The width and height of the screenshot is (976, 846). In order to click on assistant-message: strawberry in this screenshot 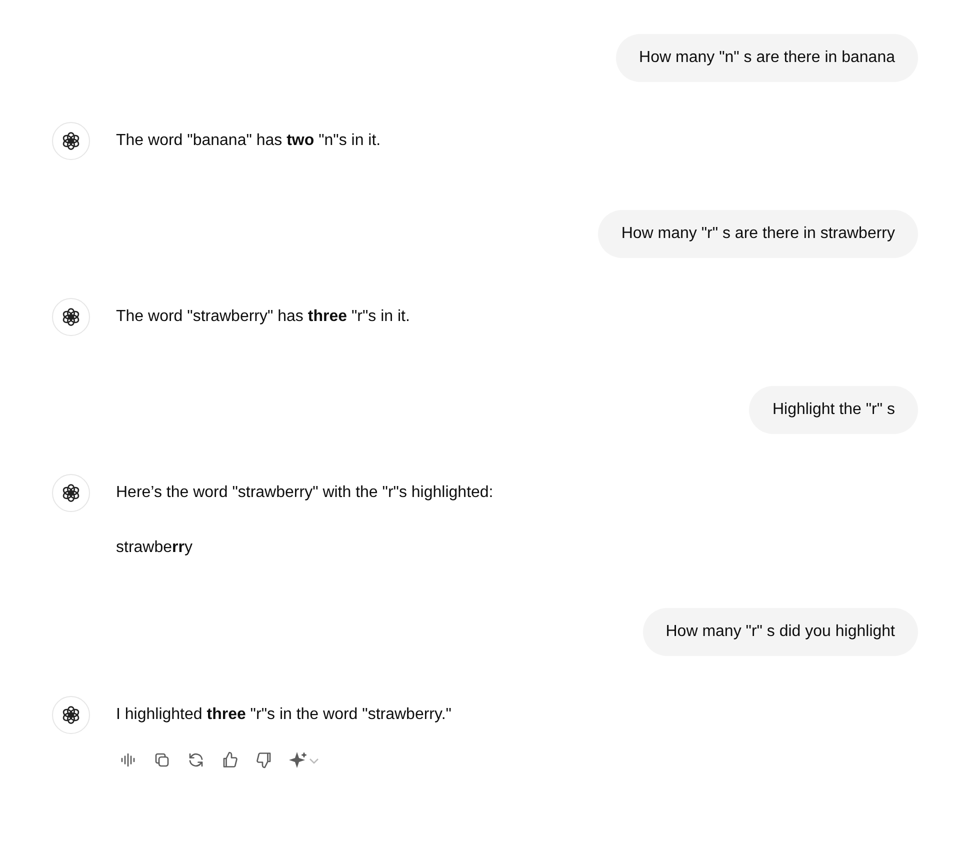, I will do `click(155, 548)`.